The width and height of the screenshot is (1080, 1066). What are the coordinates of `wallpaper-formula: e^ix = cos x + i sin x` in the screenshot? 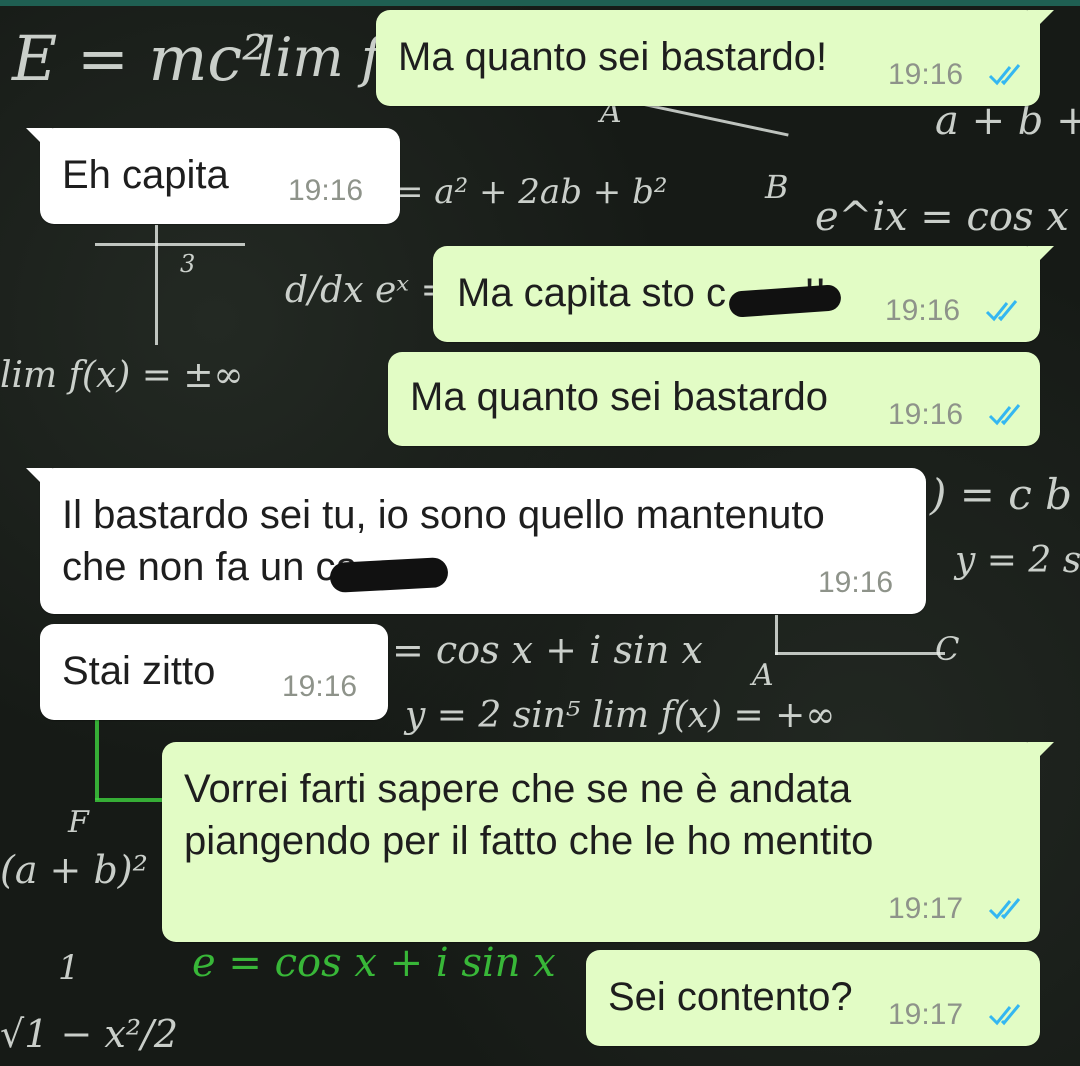 It's located at (947, 217).